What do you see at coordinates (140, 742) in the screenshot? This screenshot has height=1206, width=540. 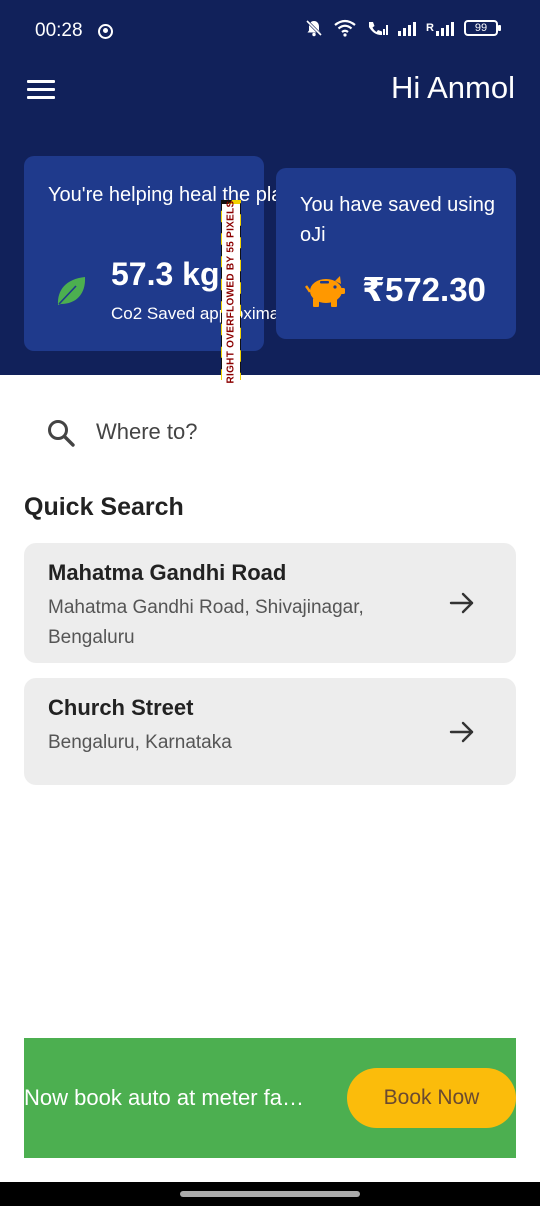 I see `place-subtitle: Bengaluru, Karnataka` at bounding box center [140, 742].